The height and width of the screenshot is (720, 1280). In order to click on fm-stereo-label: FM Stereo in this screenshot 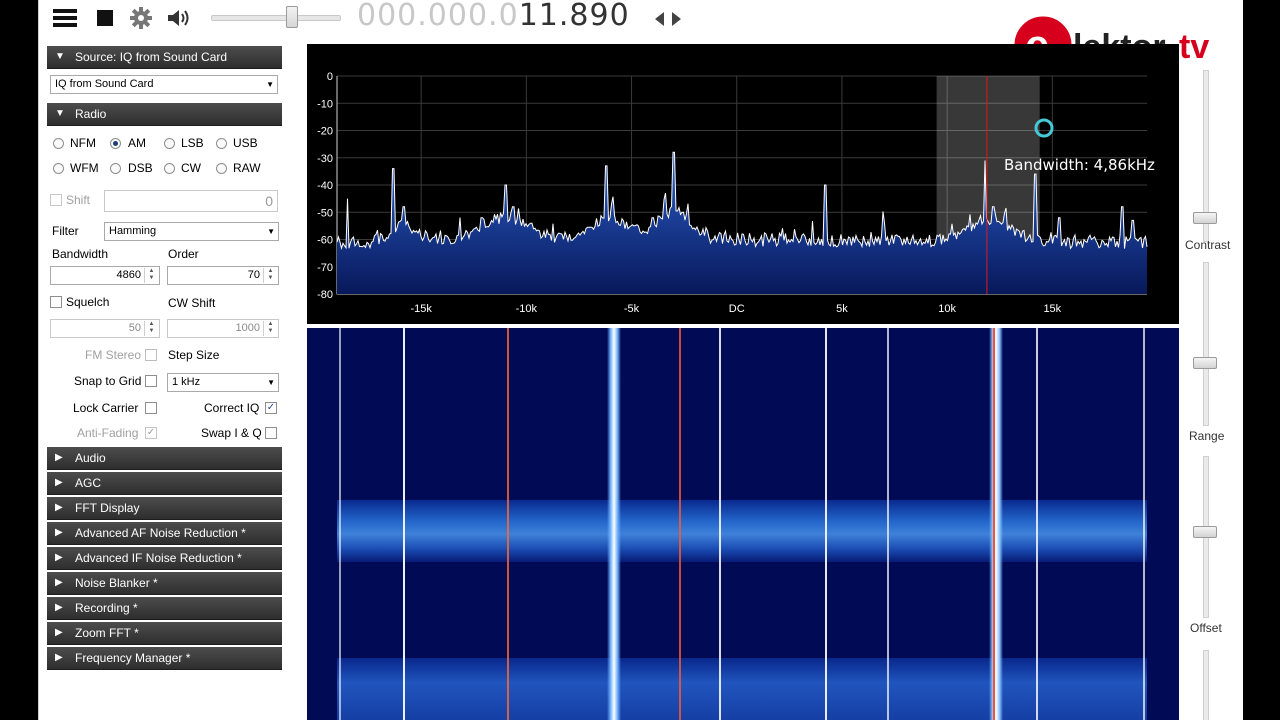, I will do `click(113, 355)`.